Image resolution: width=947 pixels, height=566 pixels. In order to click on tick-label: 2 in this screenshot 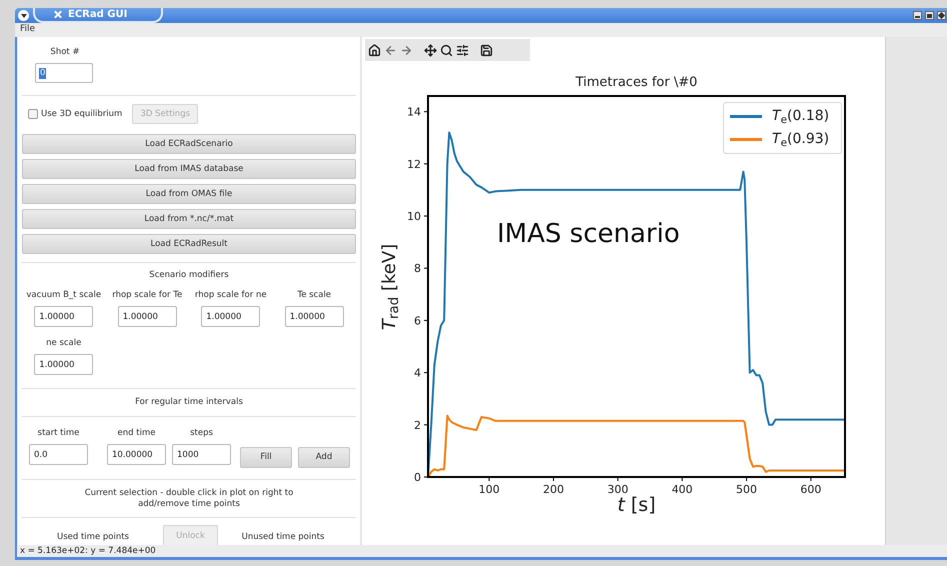, I will do `click(417, 425)`.